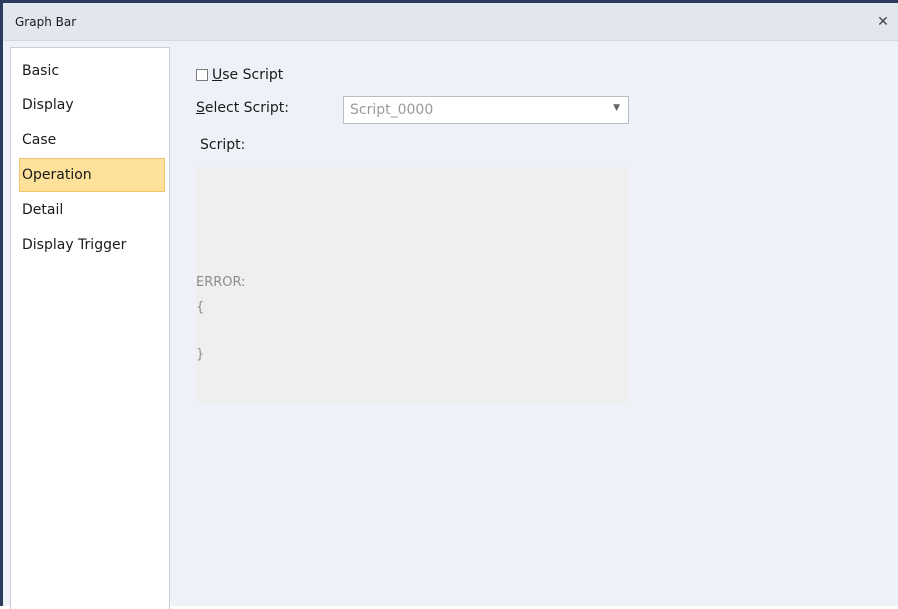 The height and width of the screenshot is (609, 898). What do you see at coordinates (202, 75) in the screenshot?
I see `checkbox-box` at bounding box center [202, 75].